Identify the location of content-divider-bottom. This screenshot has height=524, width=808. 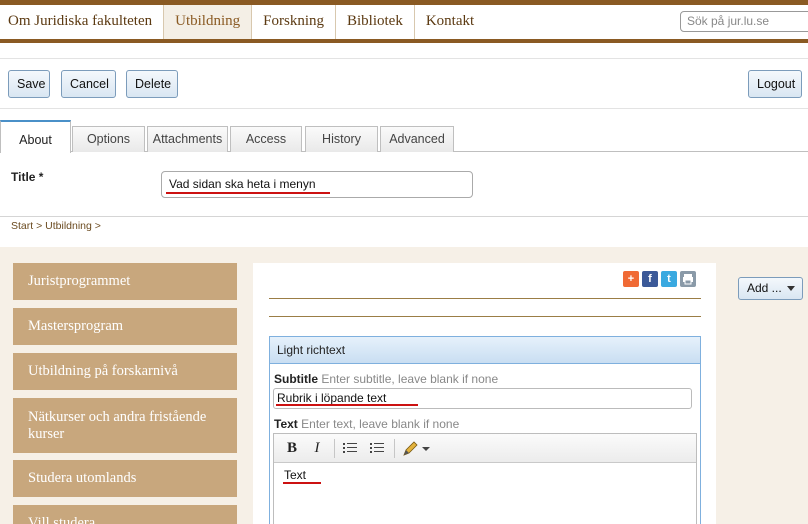
(485, 316).